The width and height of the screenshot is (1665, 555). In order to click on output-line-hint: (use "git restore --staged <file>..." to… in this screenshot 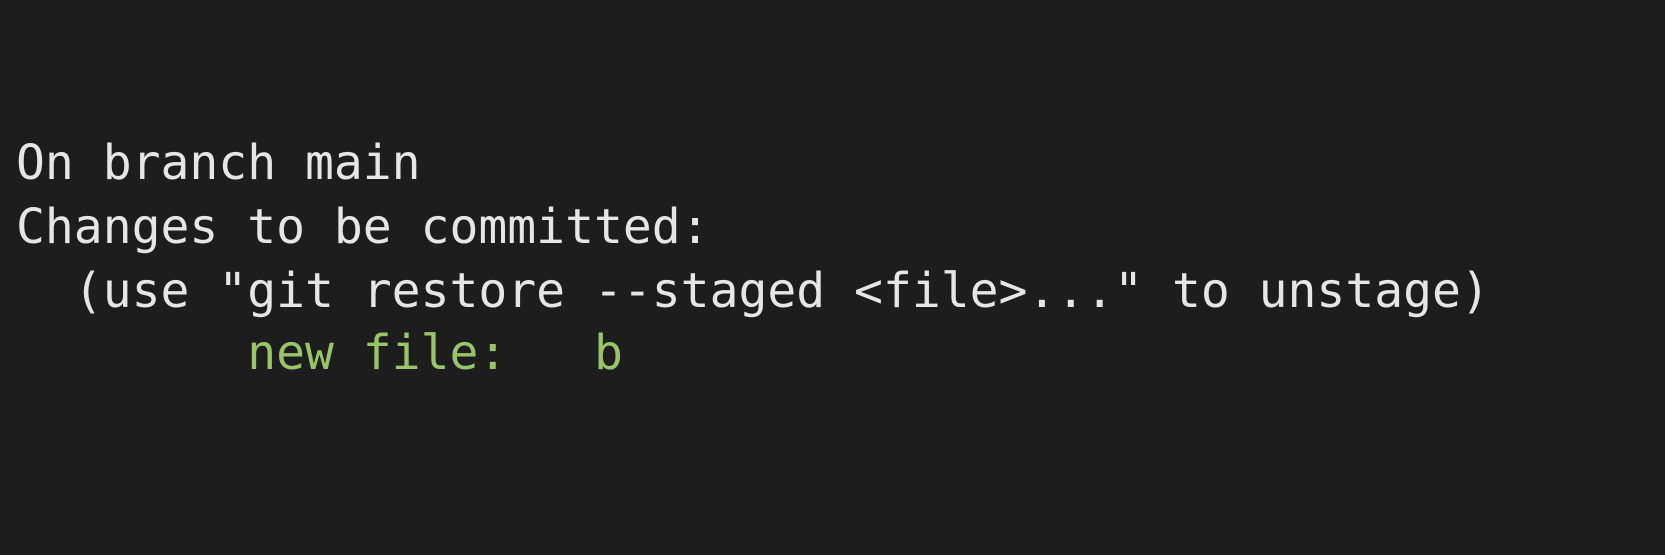, I will do `click(753, 291)`.